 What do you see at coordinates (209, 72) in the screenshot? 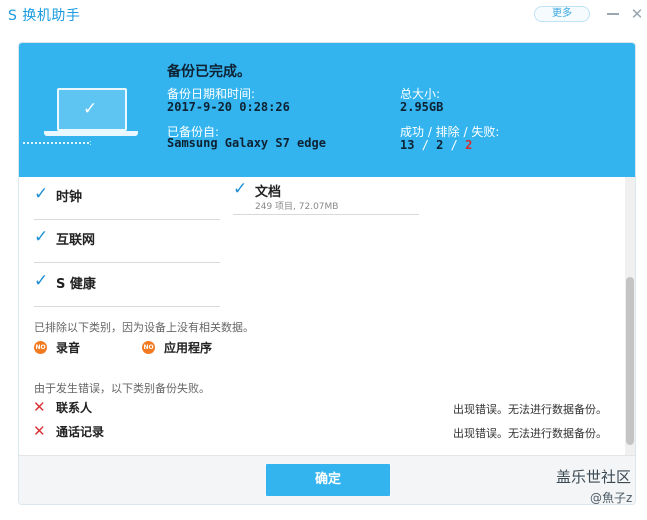
I see `banner-title: 备份已完成。` at bounding box center [209, 72].